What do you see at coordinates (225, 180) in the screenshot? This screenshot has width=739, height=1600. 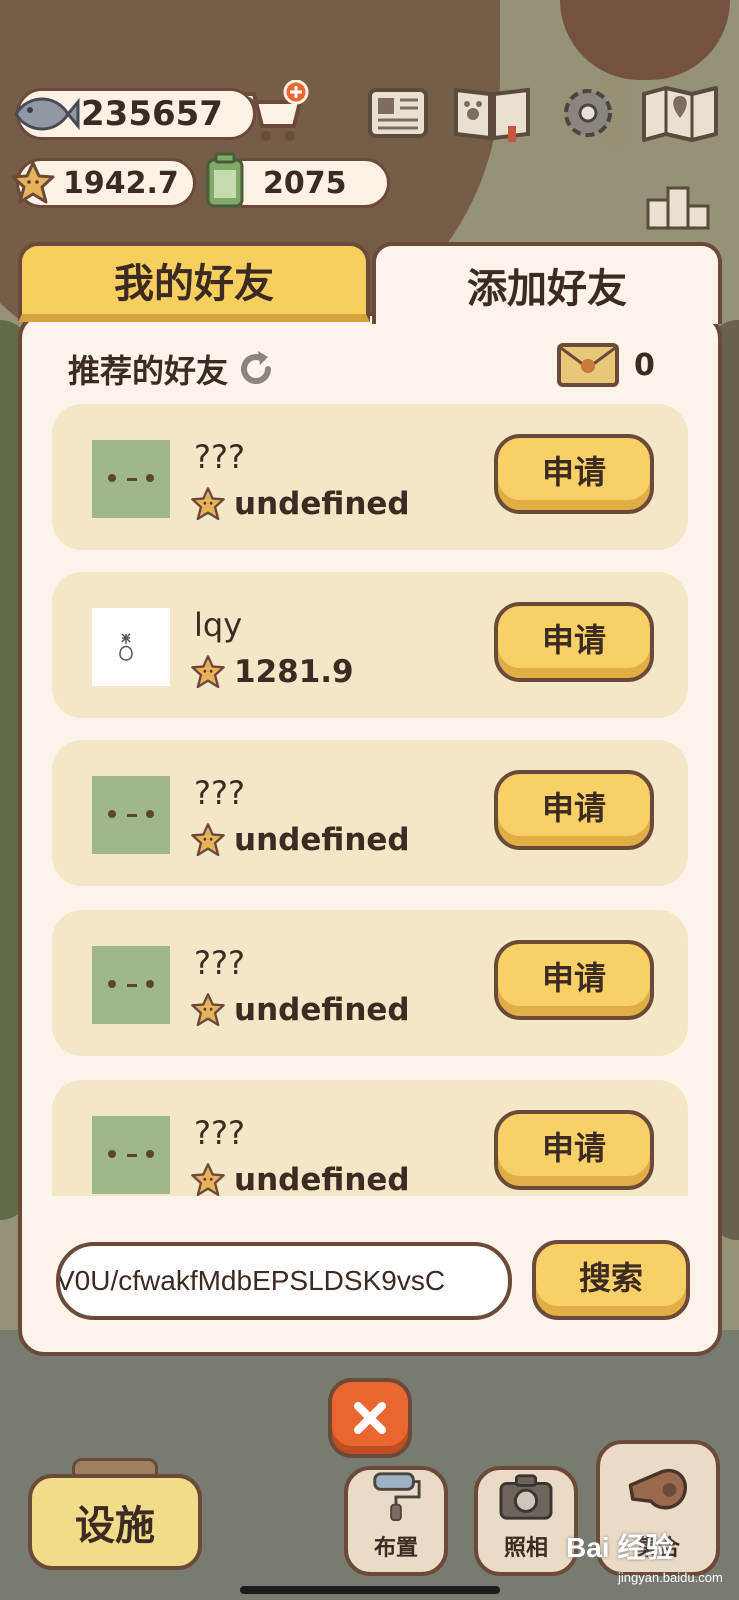 I see `battery-icon` at bounding box center [225, 180].